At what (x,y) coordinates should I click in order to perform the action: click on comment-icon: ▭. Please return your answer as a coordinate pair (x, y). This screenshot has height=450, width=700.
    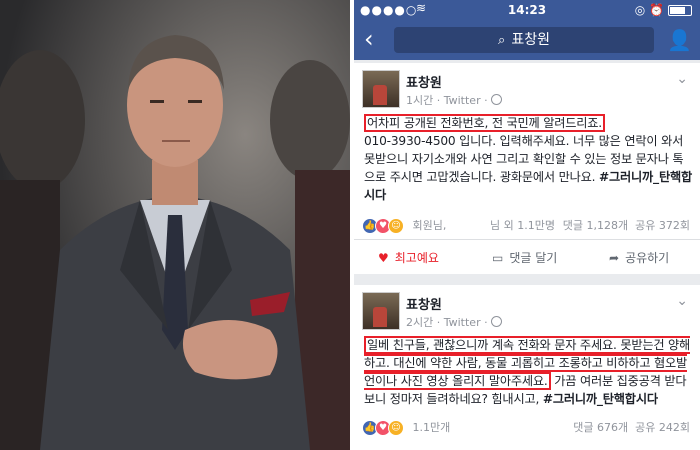
    Looking at the image, I should click on (498, 258).